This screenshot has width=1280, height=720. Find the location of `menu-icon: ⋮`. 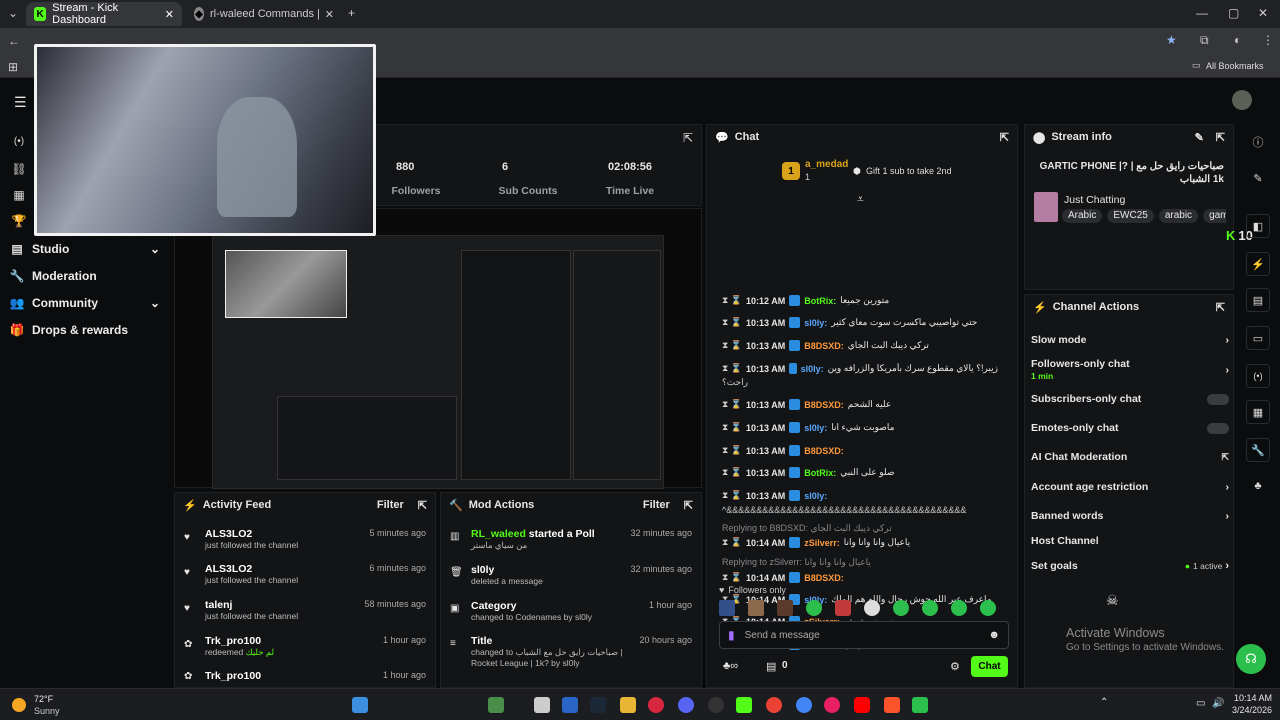

menu-icon: ⋮ is located at coordinates (1268, 40).